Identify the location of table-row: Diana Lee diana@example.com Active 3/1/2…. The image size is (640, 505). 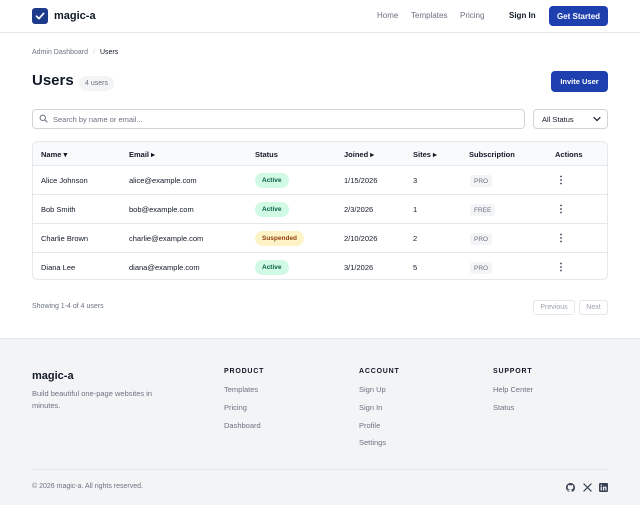
(320, 266).